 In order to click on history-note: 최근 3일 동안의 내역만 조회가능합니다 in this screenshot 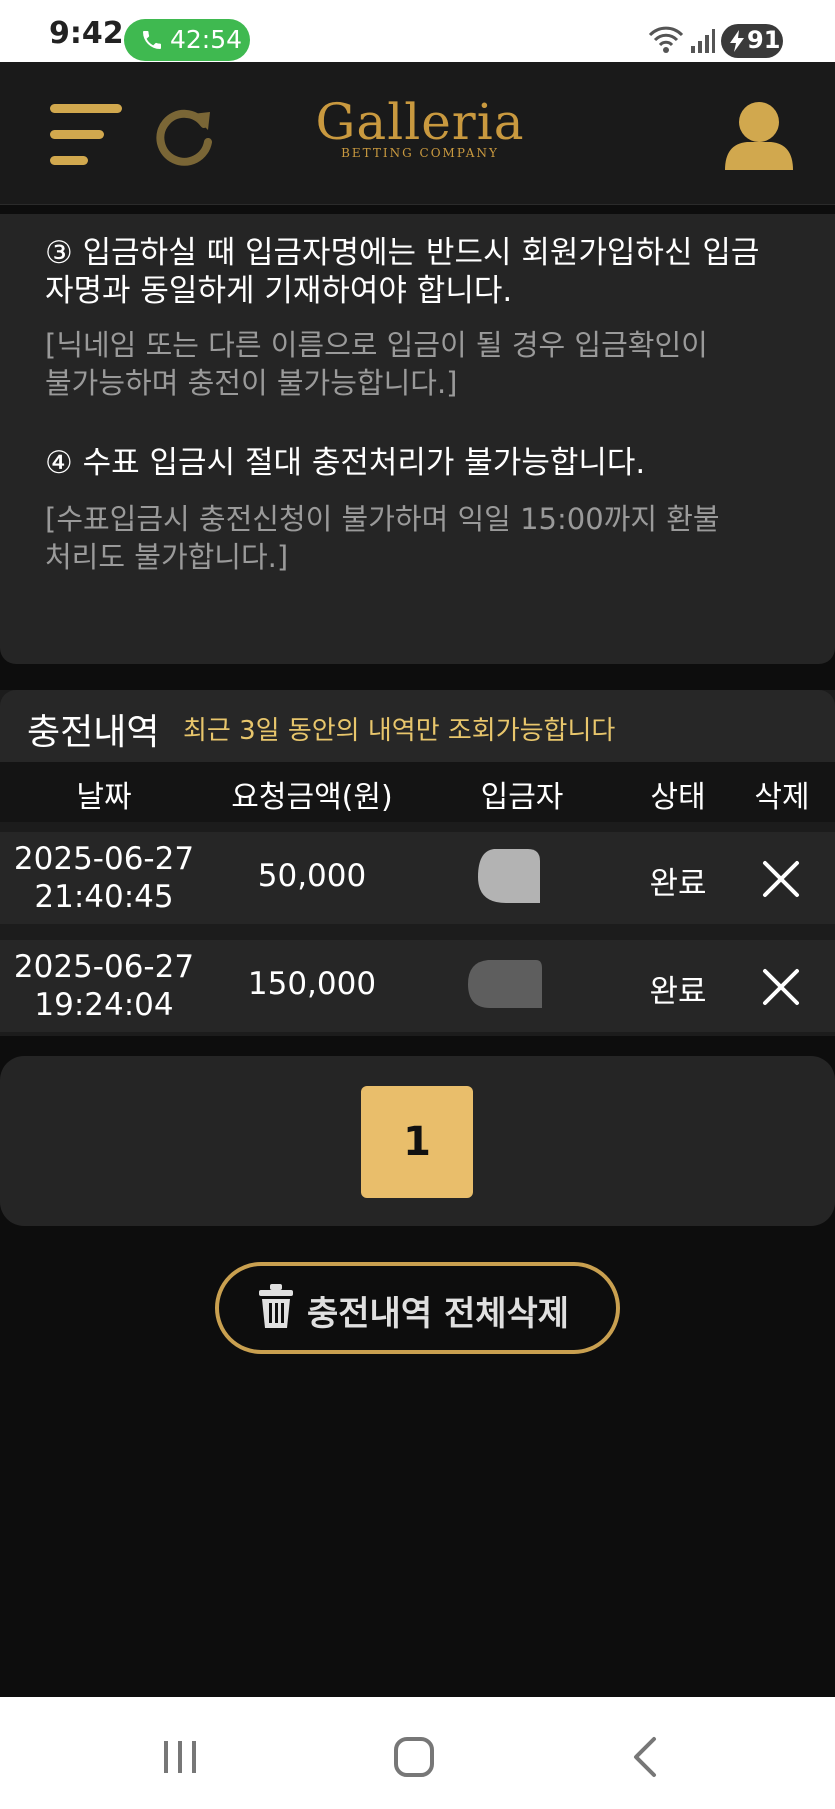, I will do `click(399, 731)`.